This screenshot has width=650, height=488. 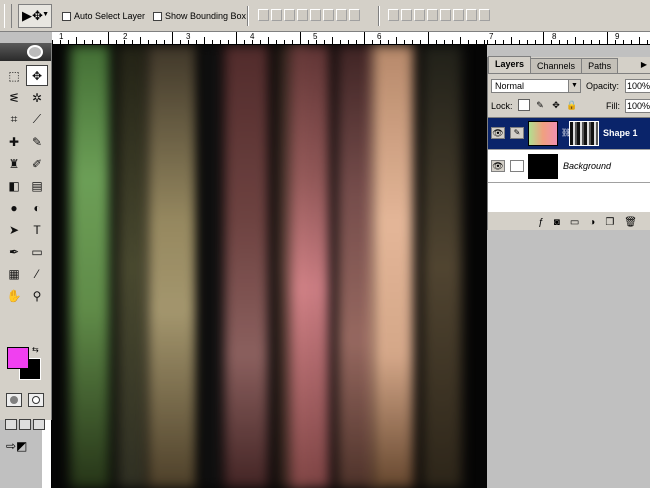 What do you see at coordinates (36, 400) in the screenshot?
I see `quick-mask-button` at bounding box center [36, 400].